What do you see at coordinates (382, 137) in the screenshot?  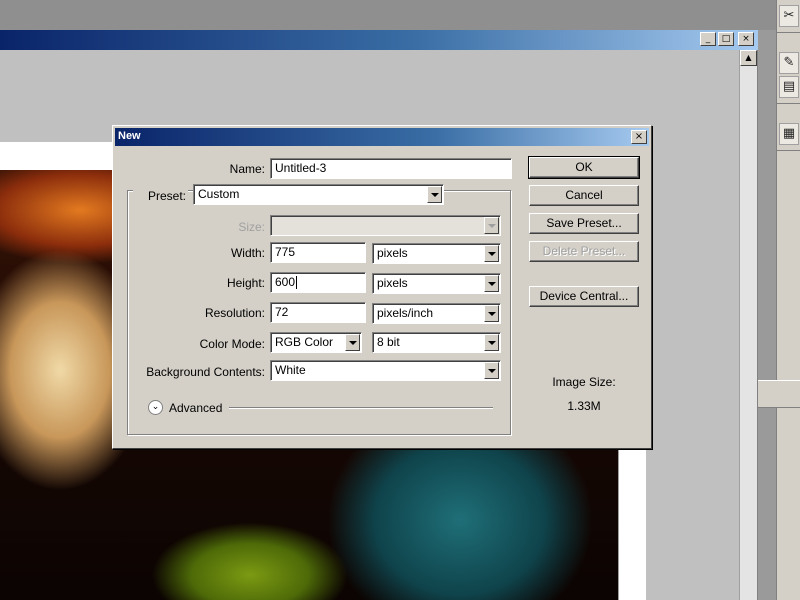 I see `dialog-titlebar: New ×` at bounding box center [382, 137].